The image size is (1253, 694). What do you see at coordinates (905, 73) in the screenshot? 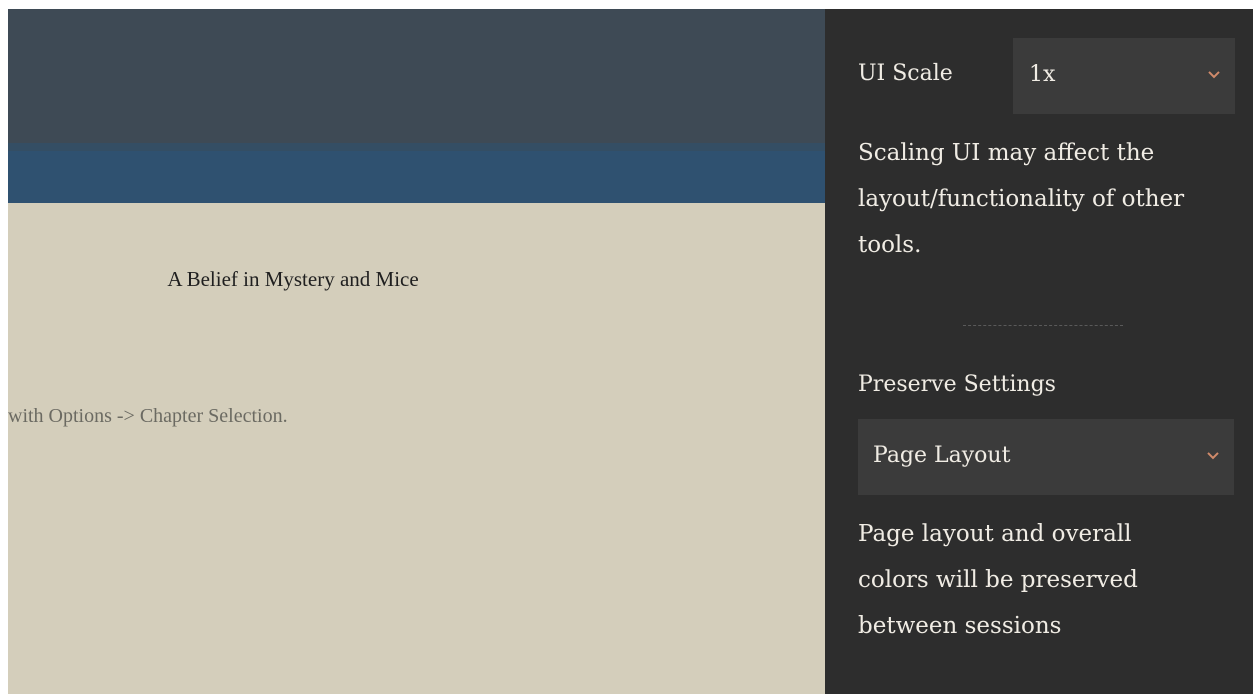
I see `ui-scale-label: UI Scale` at bounding box center [905, 73].